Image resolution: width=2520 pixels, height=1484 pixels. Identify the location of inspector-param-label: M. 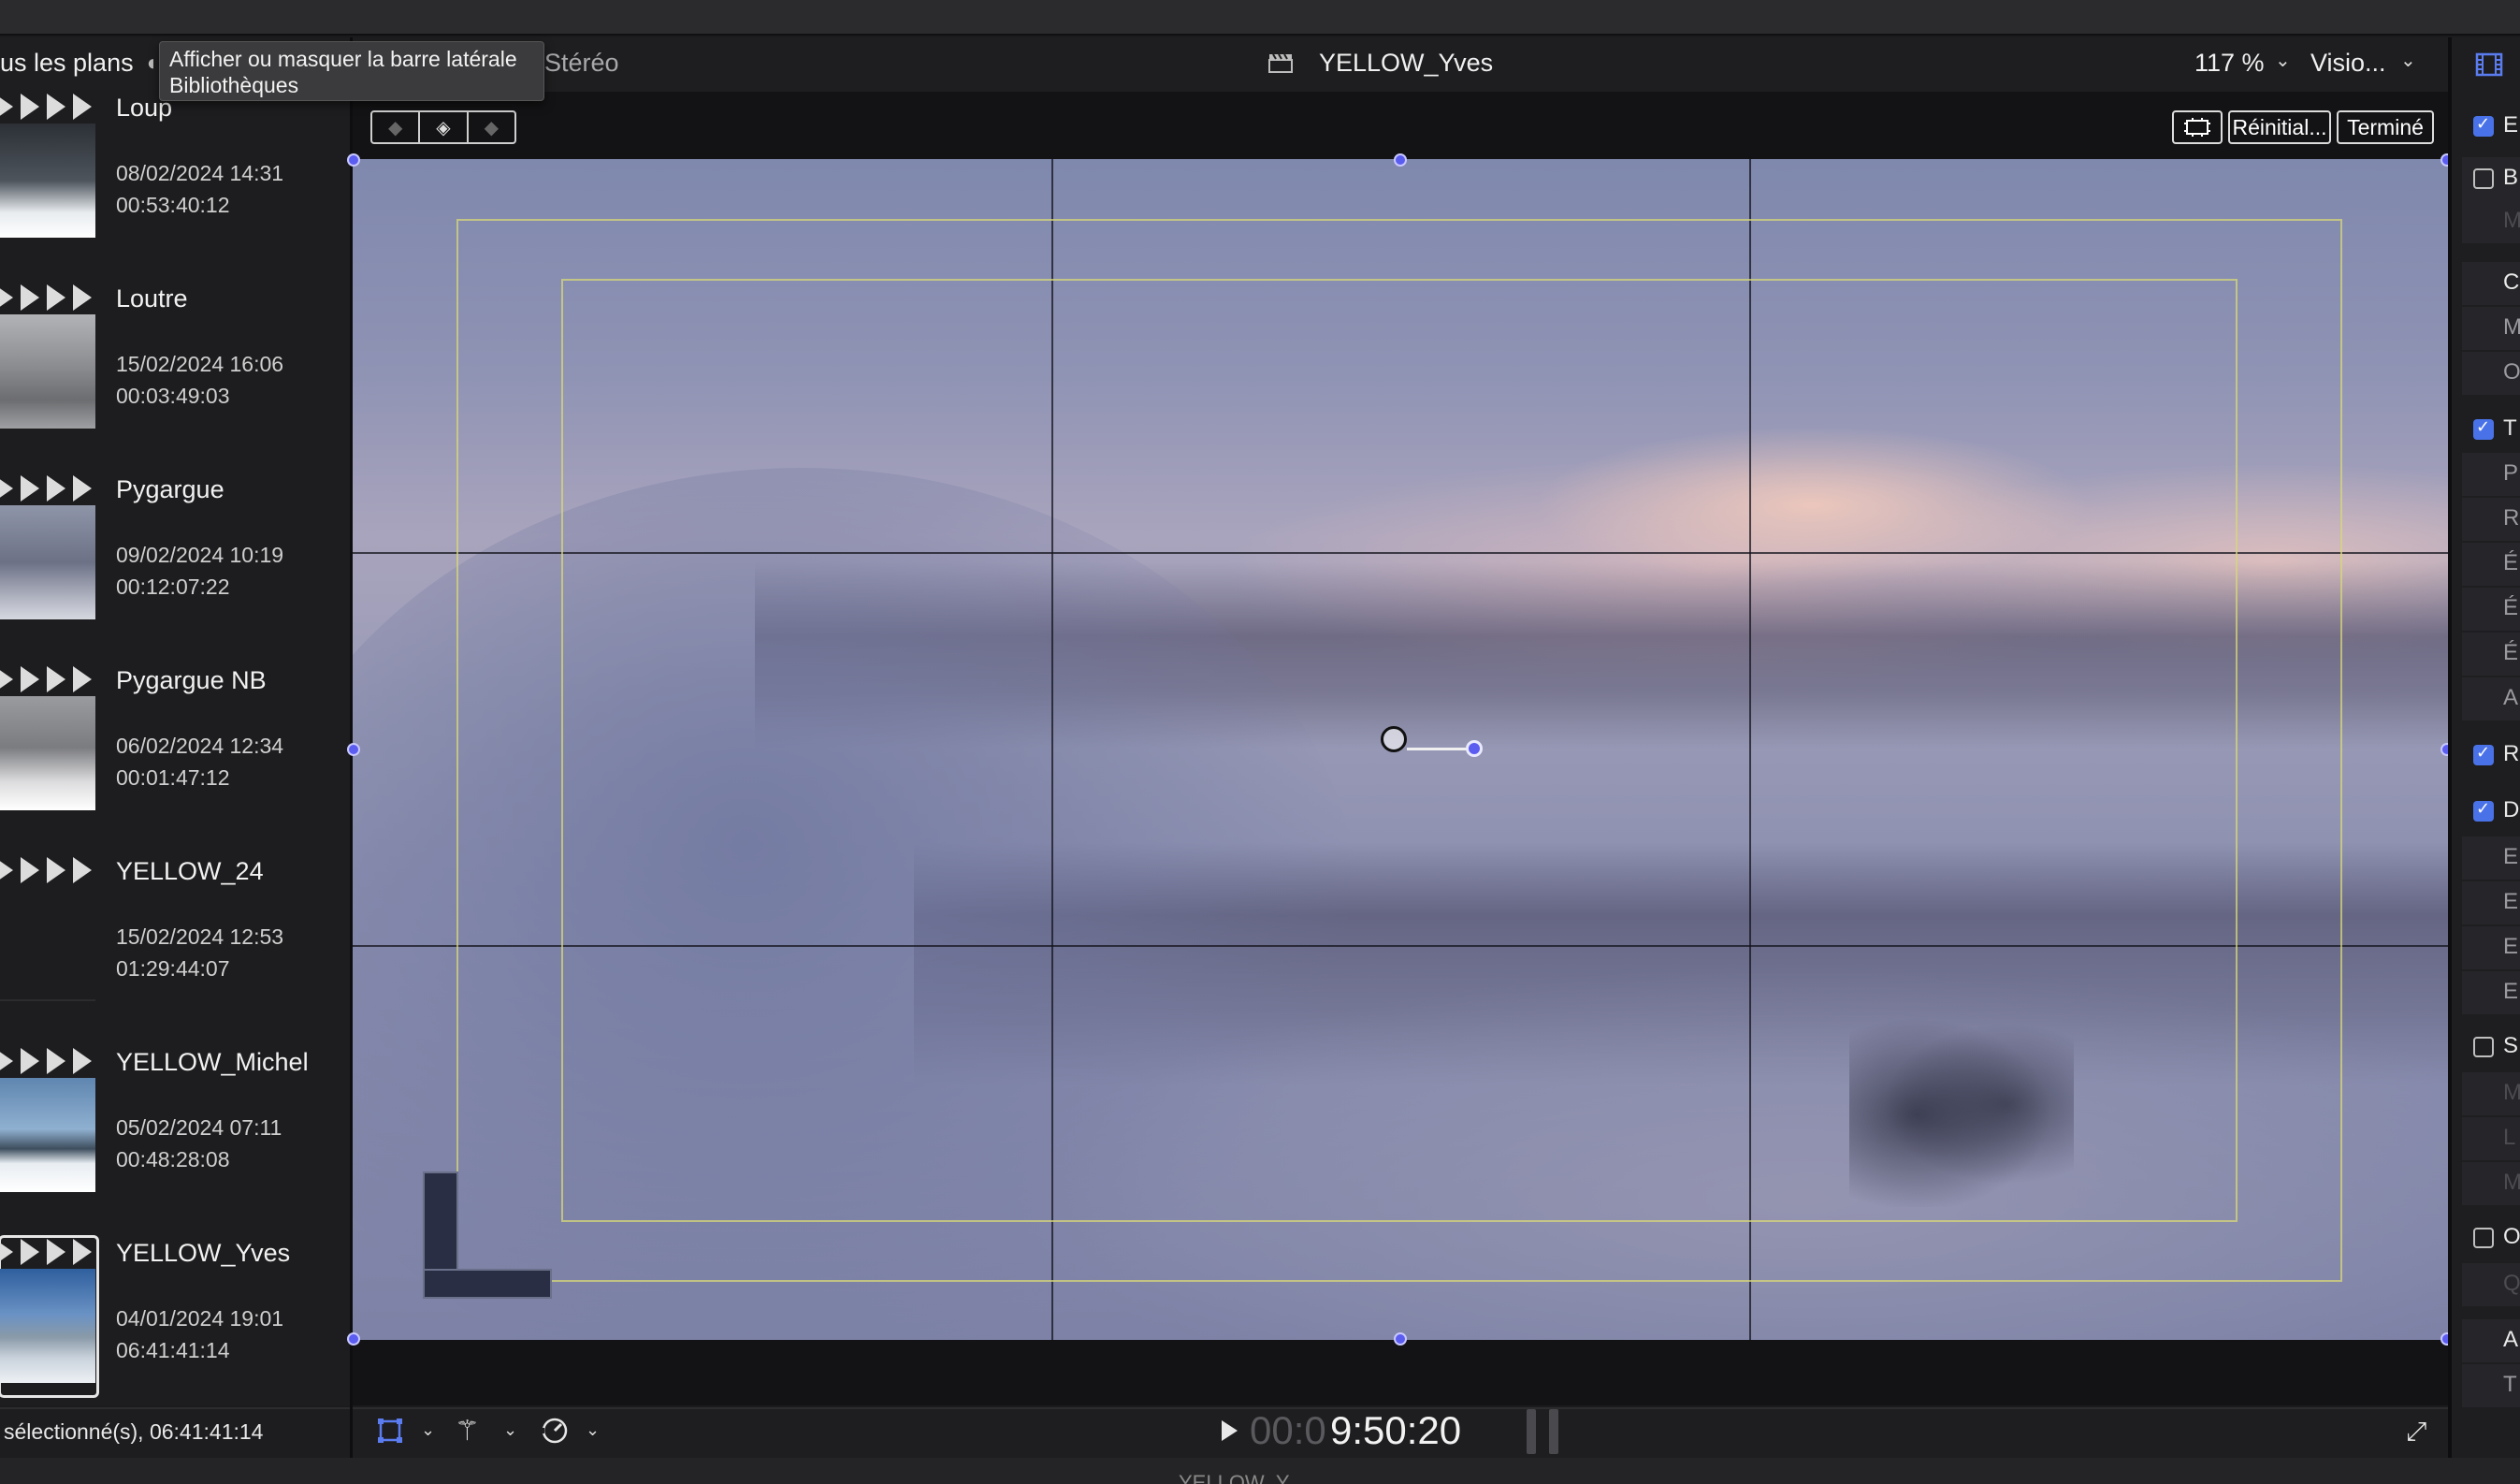
(2511, 220).